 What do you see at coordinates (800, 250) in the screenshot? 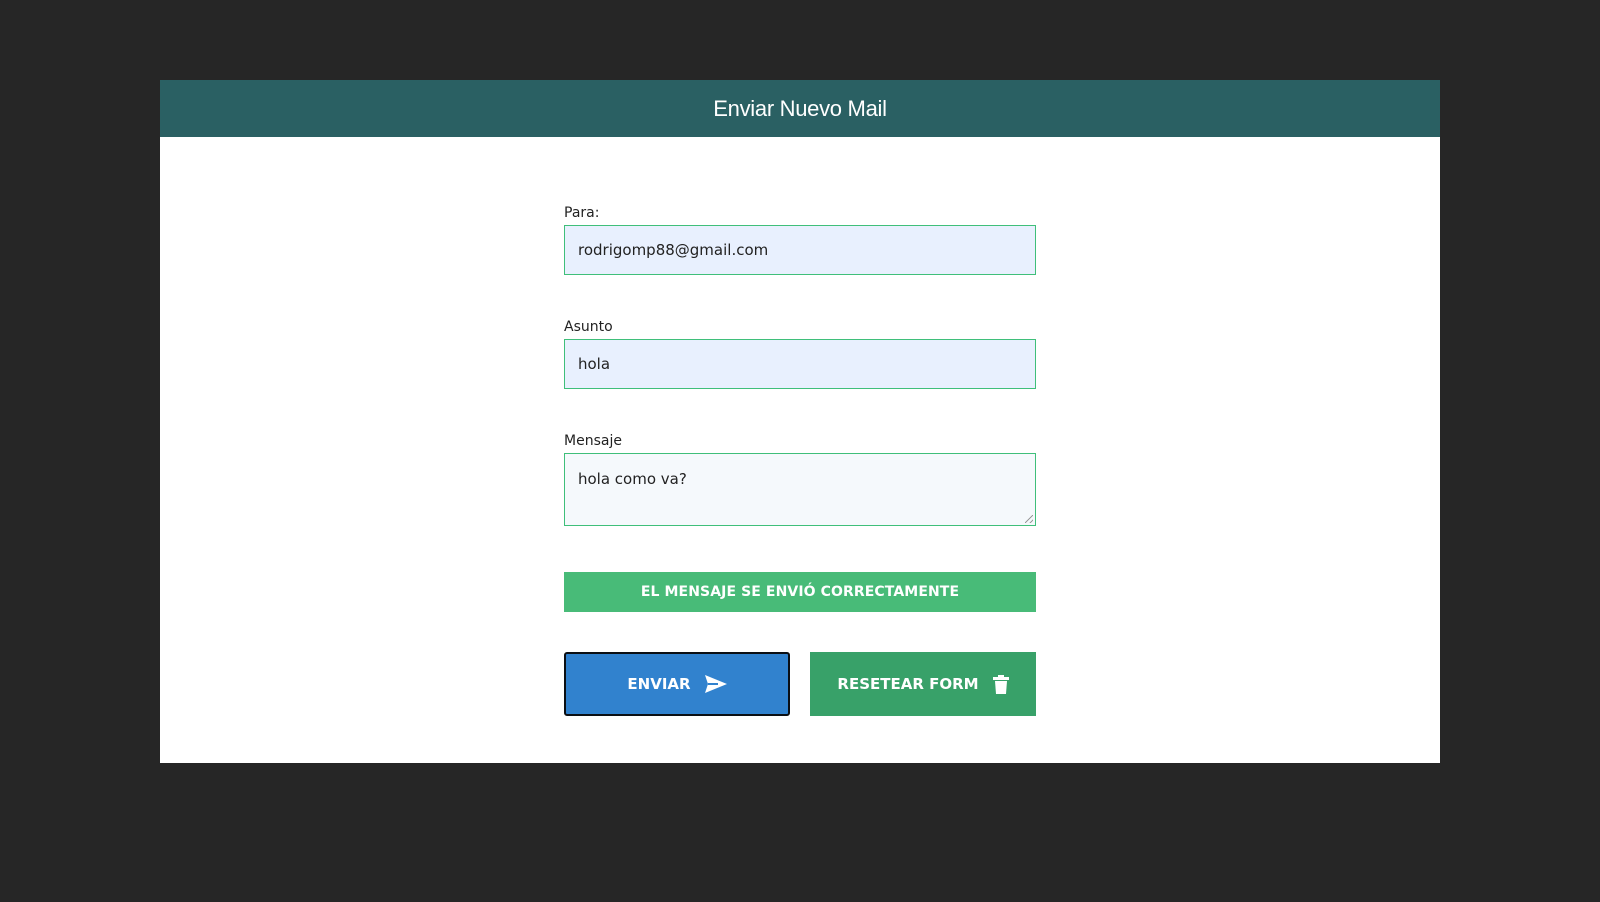
I see `to-input: rodrigomp88@gmail.com` at bounding box center [800, 250].